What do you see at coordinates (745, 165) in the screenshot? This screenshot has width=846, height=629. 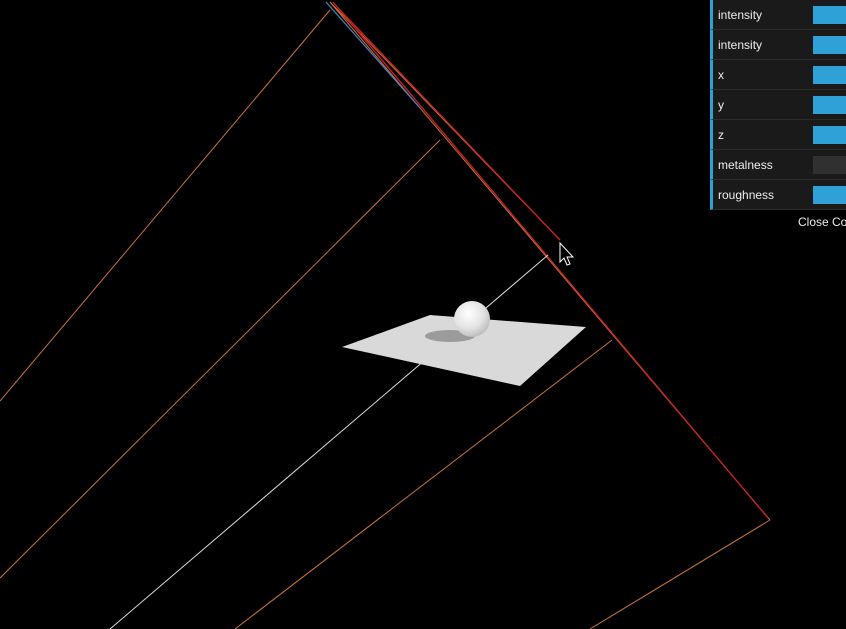 I see `control-label: metalness` at bounding box center [745, 165].